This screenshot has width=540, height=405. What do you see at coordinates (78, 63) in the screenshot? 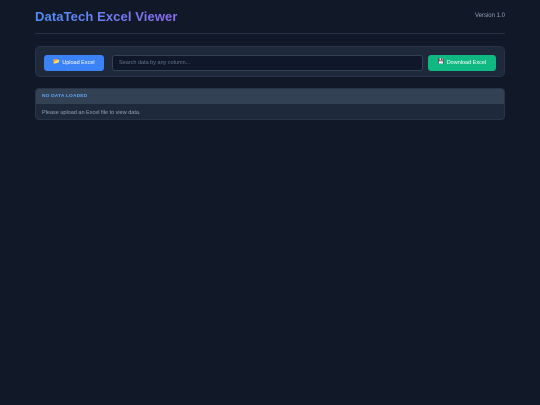
I see `upload-button-label: Upload Excel` at bounding box center [78, 63].